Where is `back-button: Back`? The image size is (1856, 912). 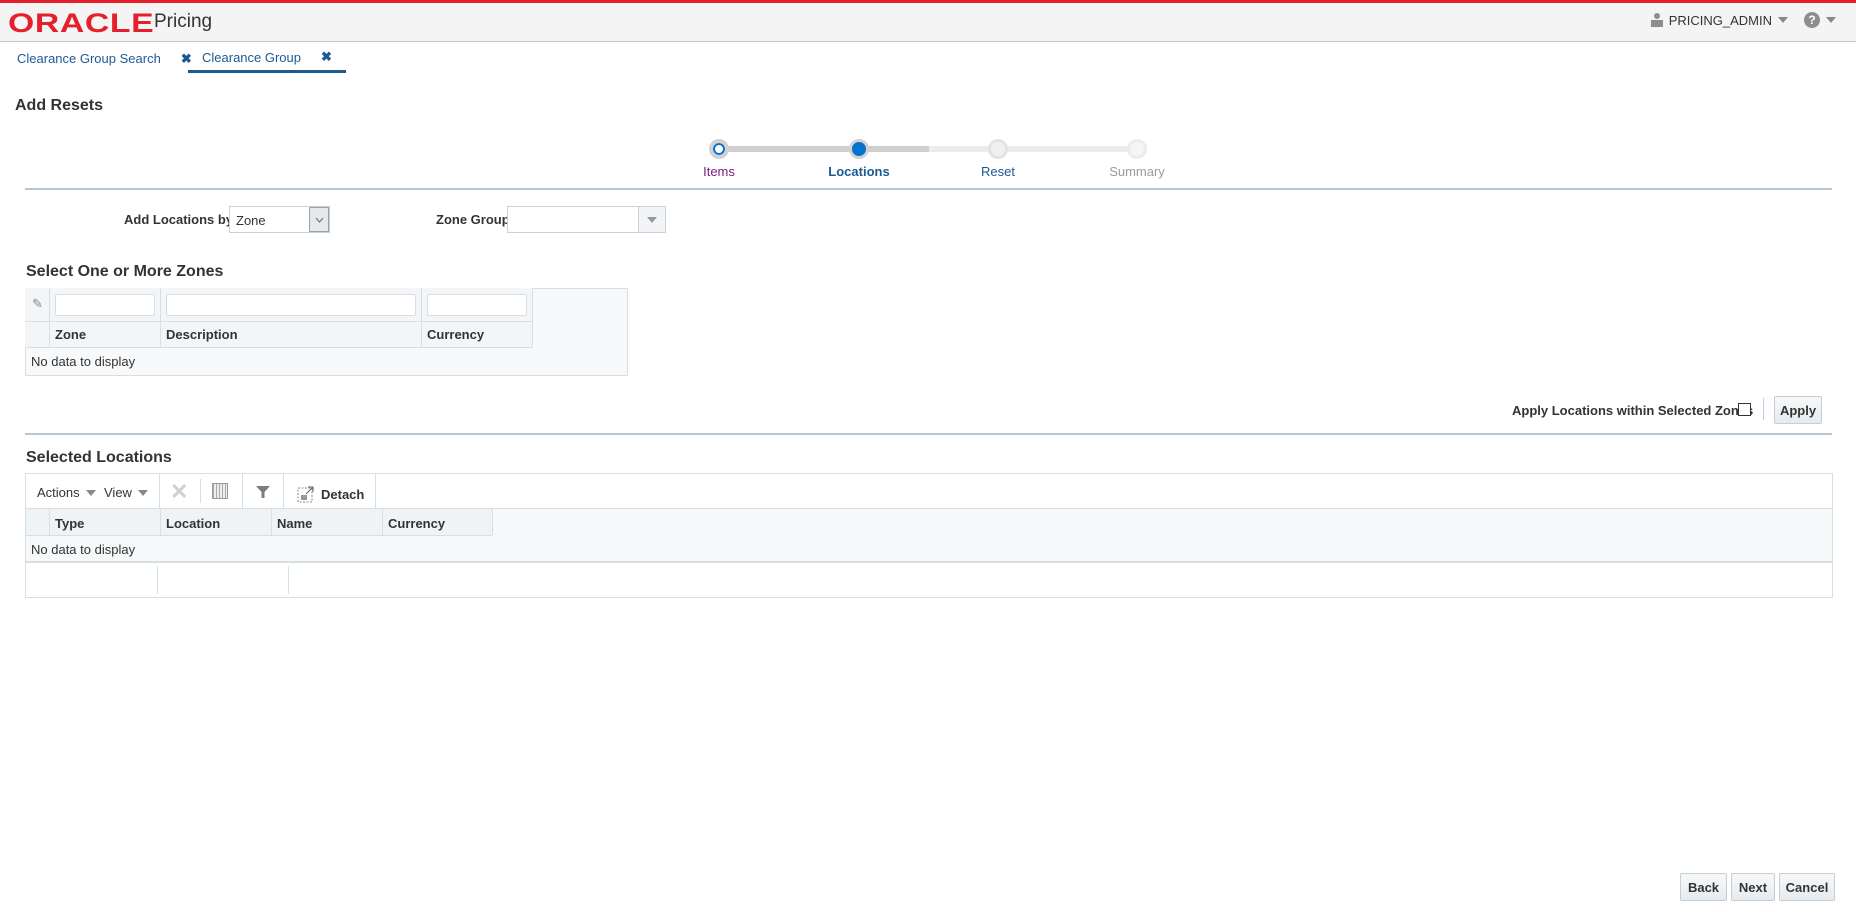 back-button: Back is located at coordinates (1703, 887).